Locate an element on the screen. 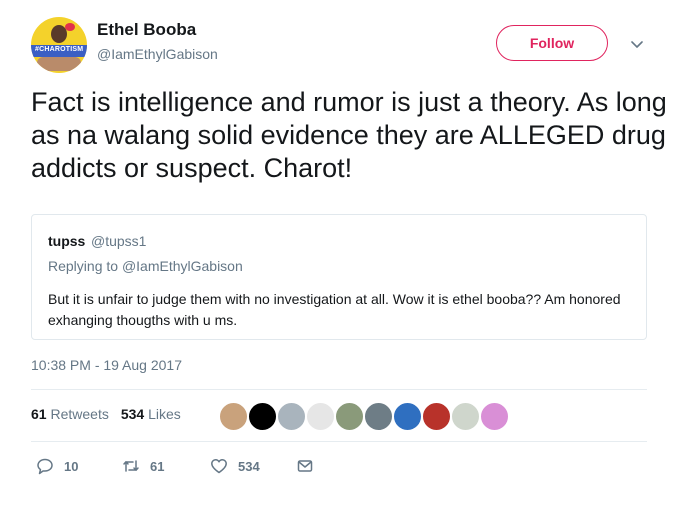  replying-to-line: Replying to @IamEthylGabison is located at coordinates (145, 266).